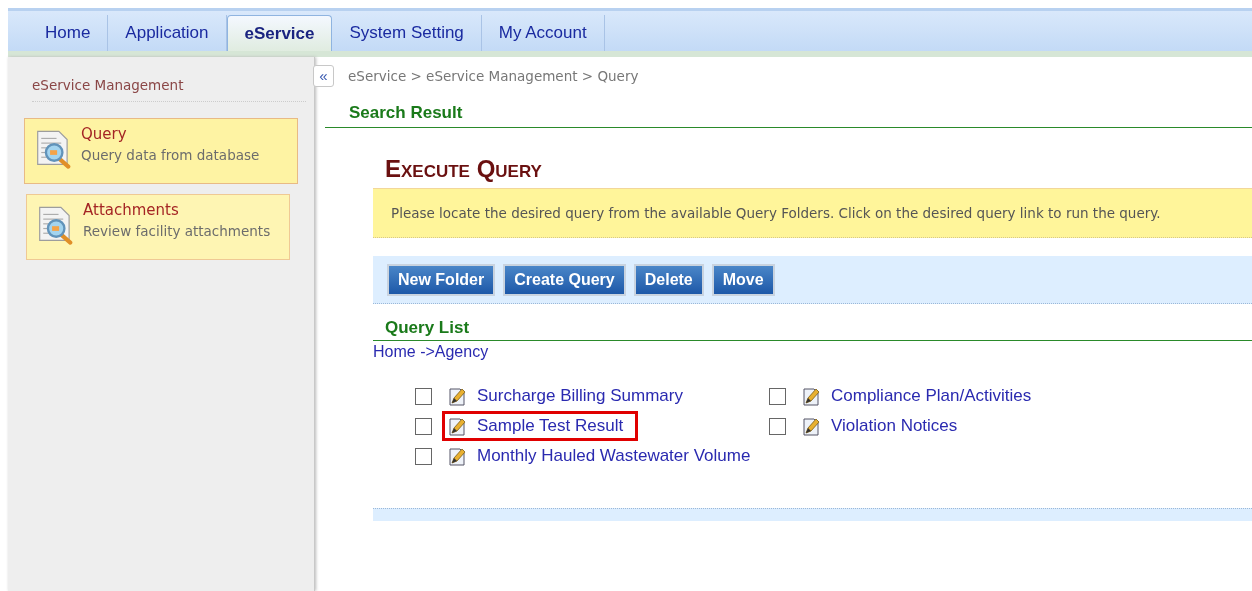 The height and width of the screenshot is (591, 1252). What do you see at coordinates (441, 280) in the screenshot?
I see `action-button: New Folder` at bounding box center [441, 280].